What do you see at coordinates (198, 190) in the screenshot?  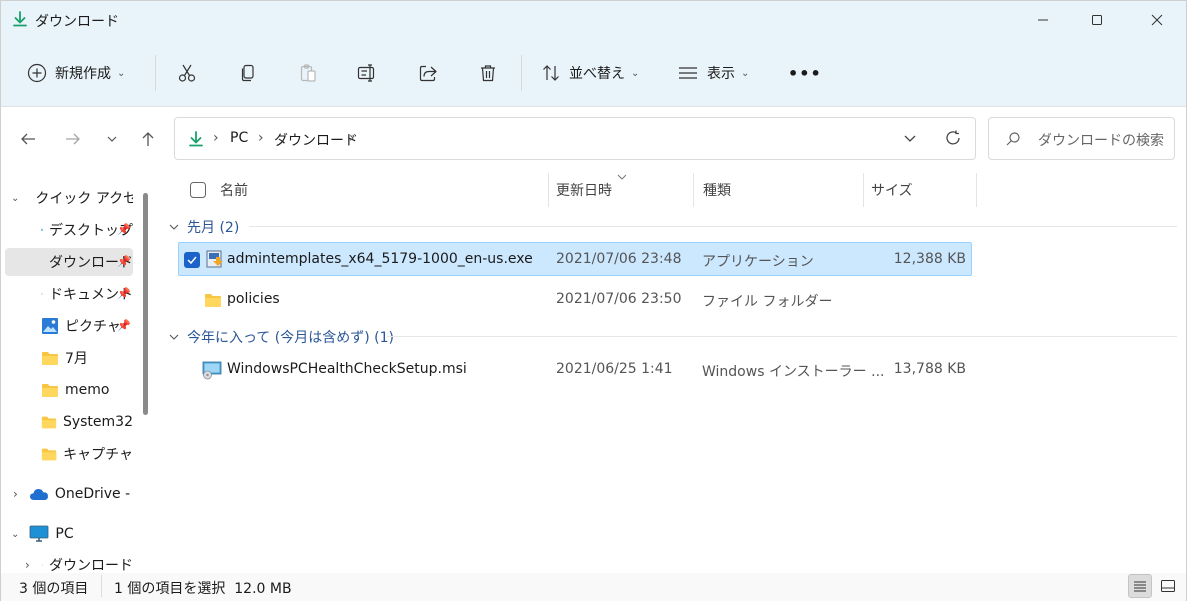 I see `select-all-checkbox` at bounding box center [198, 190].